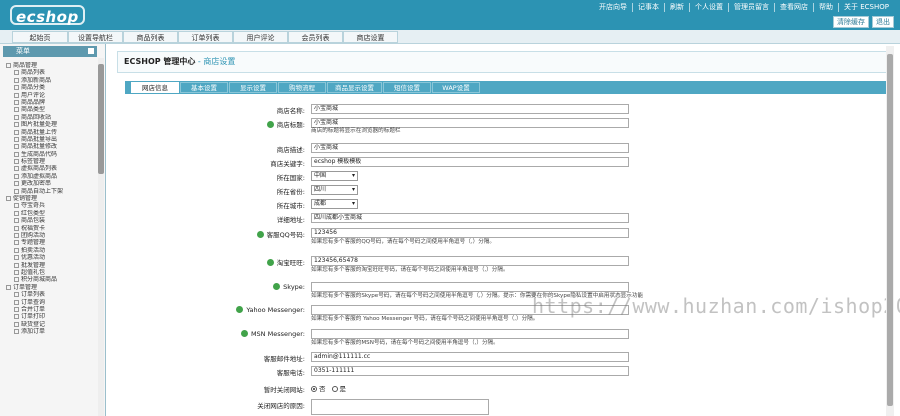 The width and height of the screenshot is (900, 416). What do you see at coordinates (50, 242) in the screenshot?
I see `sidebar-item: 专题管理` at bounding box center [50, 242].